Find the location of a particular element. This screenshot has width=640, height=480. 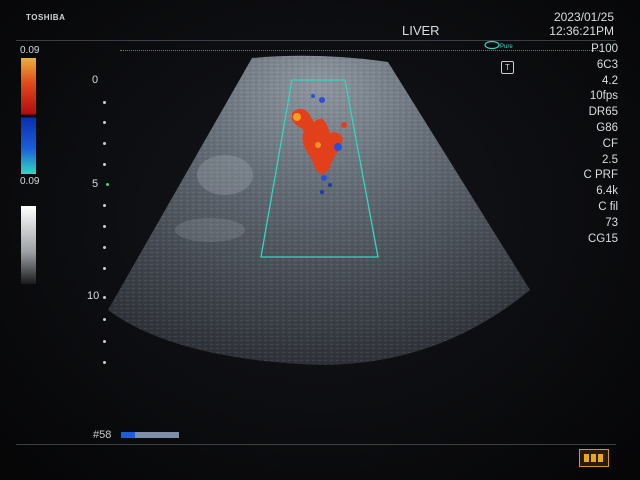

battery-status-icon is located at coordinates (594, 458).